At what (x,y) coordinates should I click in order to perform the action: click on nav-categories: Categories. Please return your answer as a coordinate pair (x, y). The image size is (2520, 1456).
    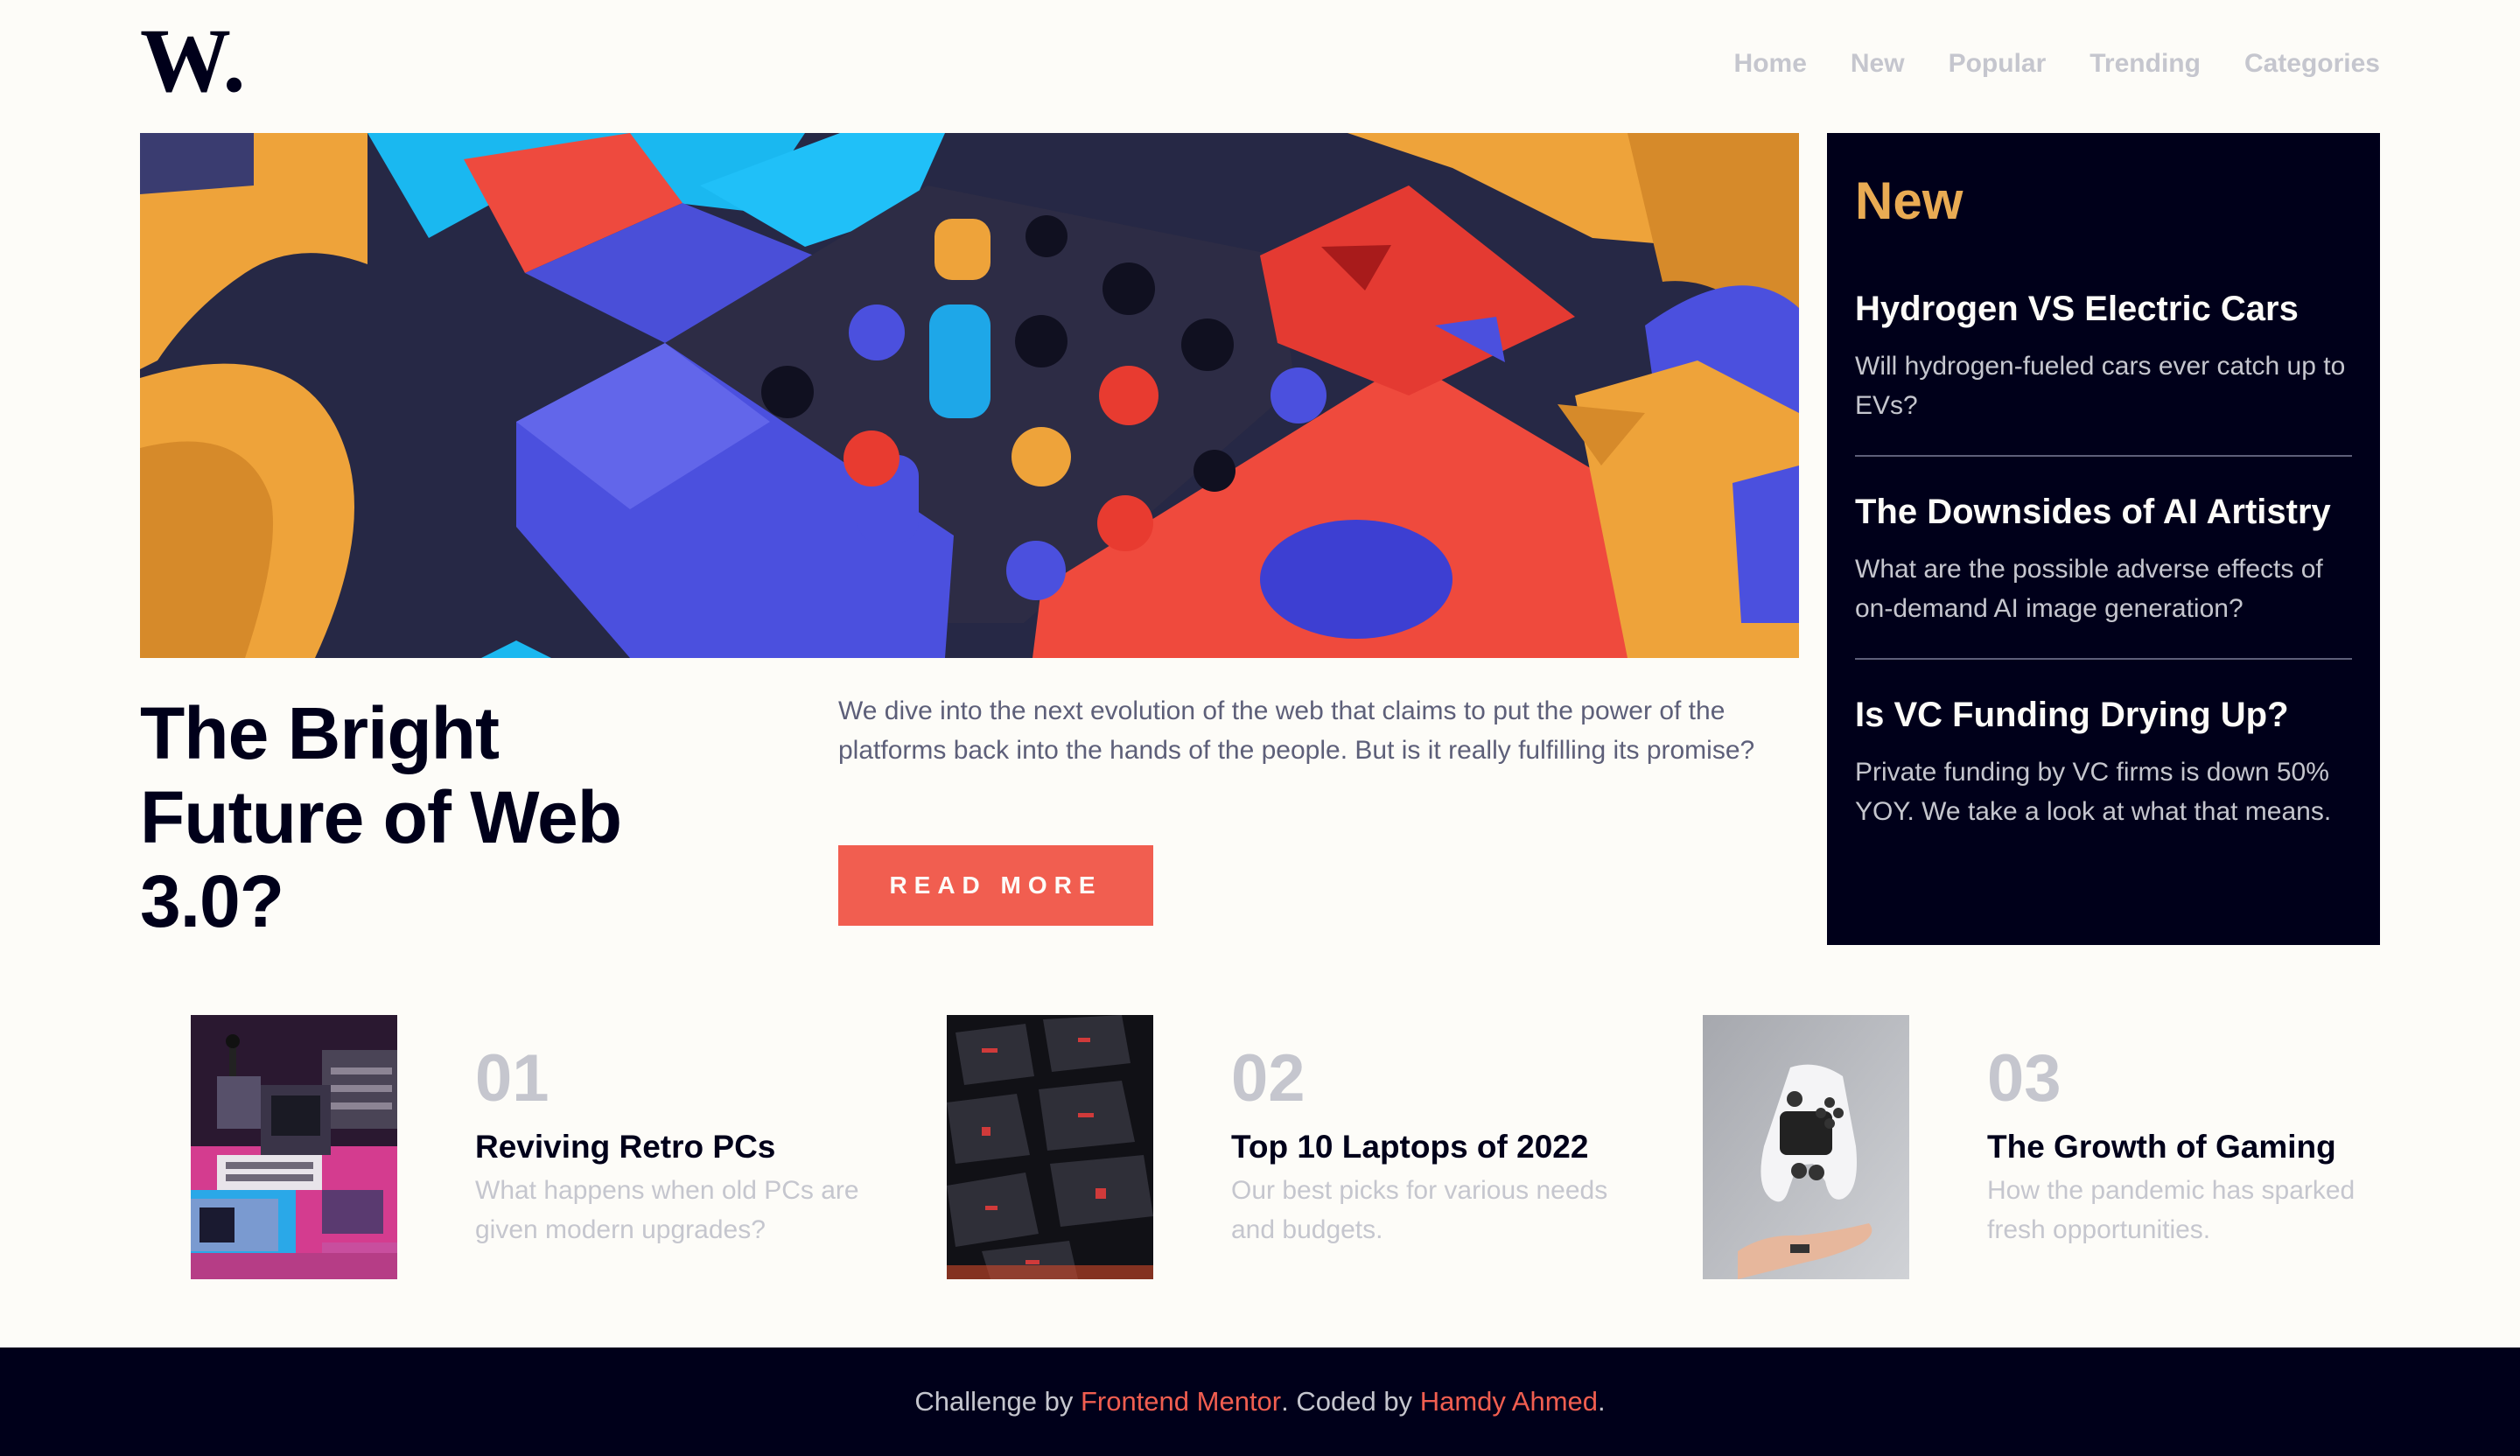
    Looking at the image, I should click on (2312, 64).